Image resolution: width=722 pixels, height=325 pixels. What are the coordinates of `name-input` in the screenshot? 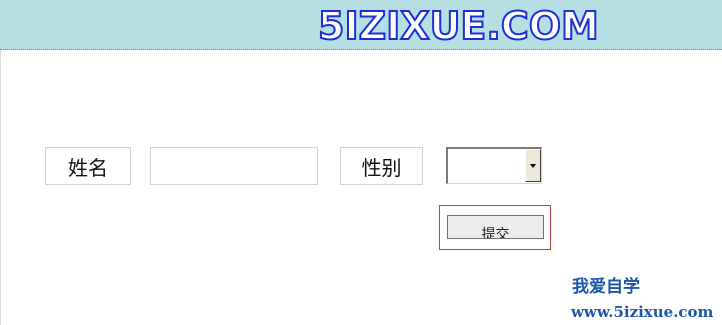 It's located at (234, 166).